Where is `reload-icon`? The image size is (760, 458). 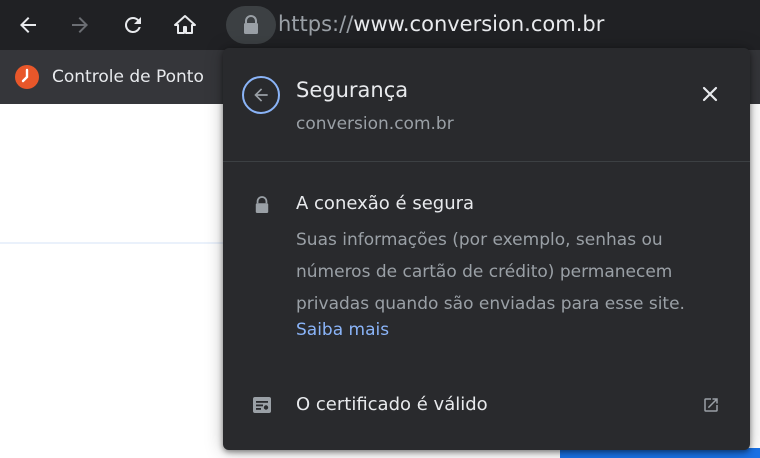 reload-icon is located at coordinates (132, 24).